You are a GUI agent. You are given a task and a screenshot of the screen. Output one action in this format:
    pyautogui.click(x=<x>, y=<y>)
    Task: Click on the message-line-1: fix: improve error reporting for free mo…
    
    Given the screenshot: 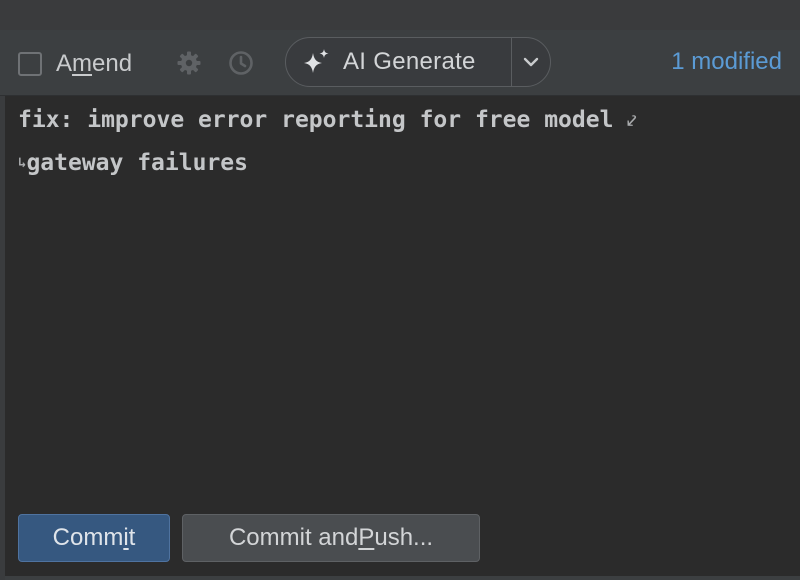 What is the action you would take?
    pyautogui.click(x=316, y=120)
    